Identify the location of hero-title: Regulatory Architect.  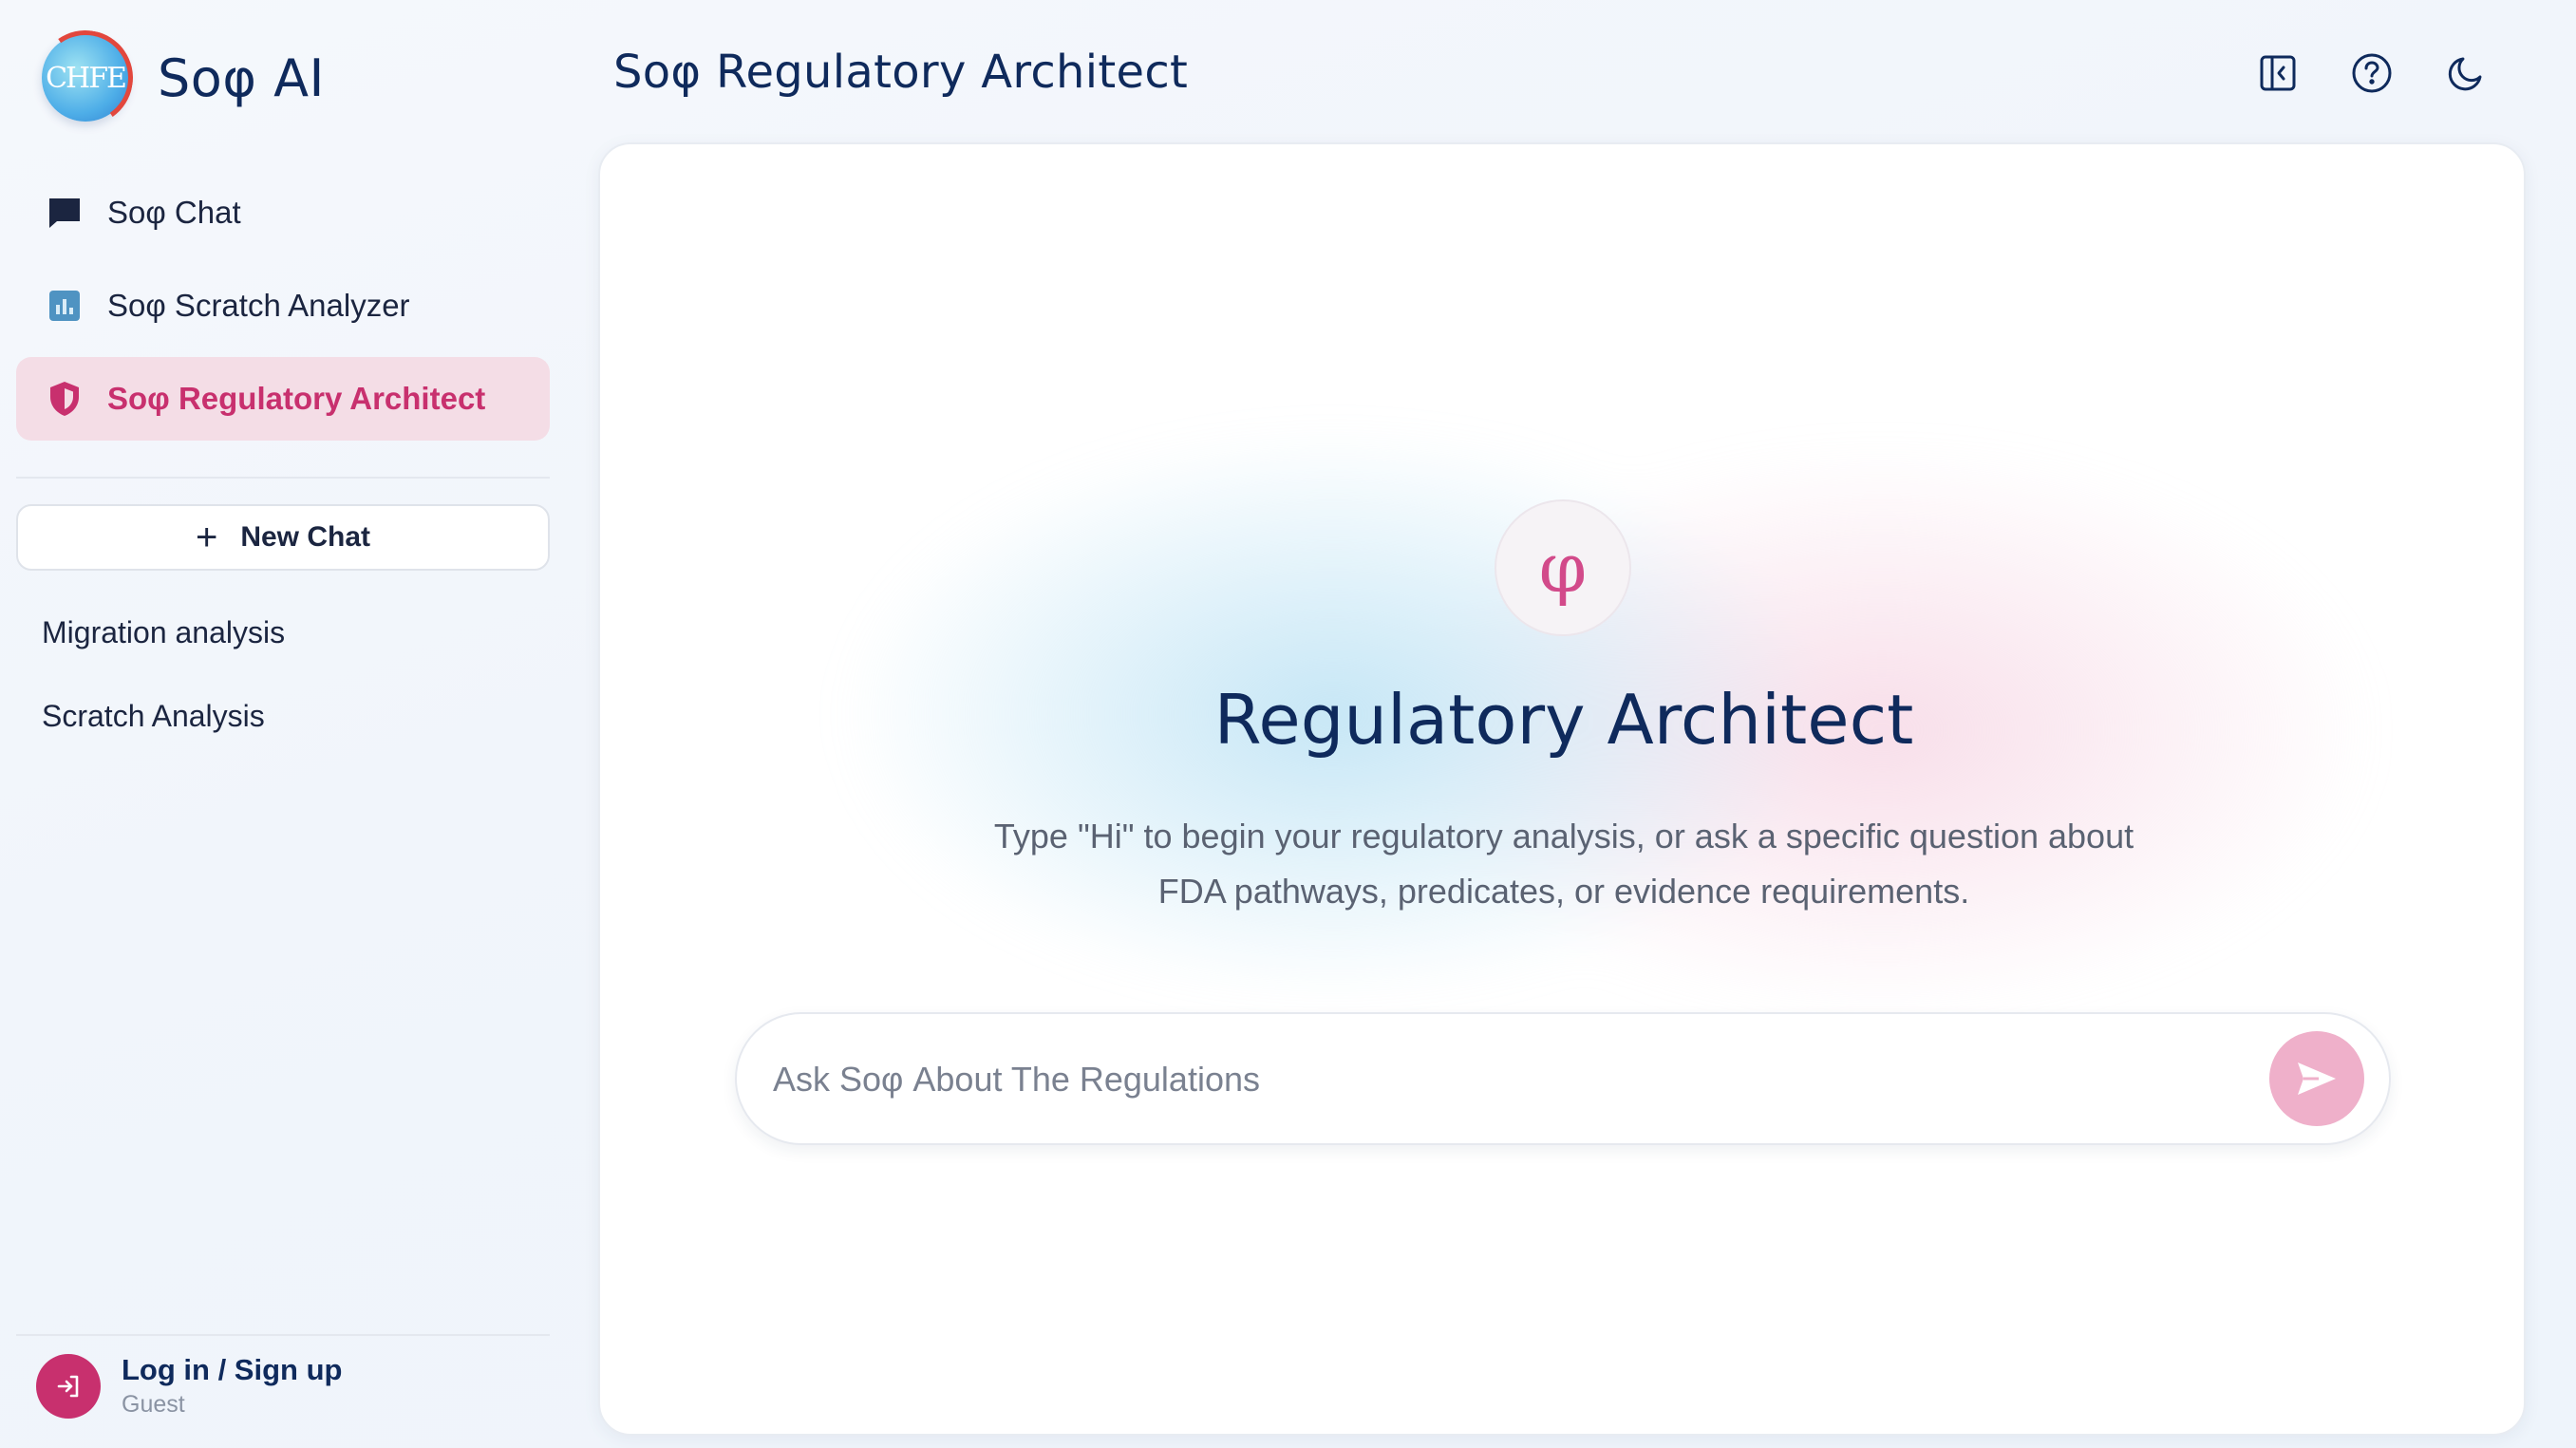
(1563, 720).